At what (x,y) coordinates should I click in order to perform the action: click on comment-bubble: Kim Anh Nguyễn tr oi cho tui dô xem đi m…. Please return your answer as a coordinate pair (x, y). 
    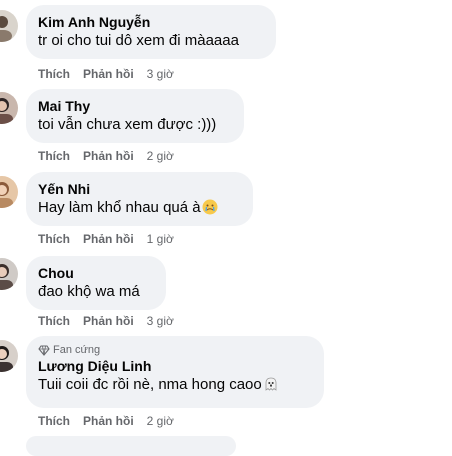
    Looking at the image, I should click on (151, 32).